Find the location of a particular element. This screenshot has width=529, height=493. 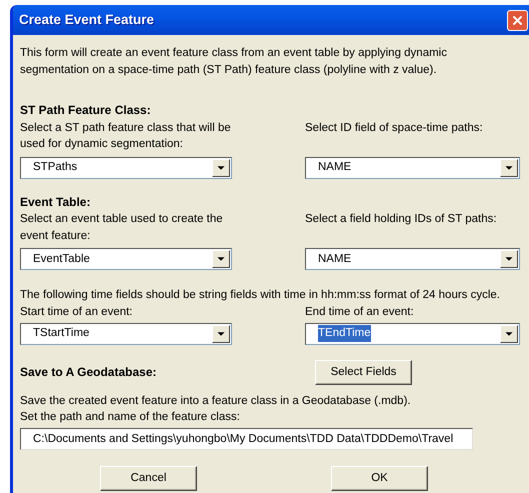

field-label: Select ID field of space-time paths: is located at coordinates (394, 128).